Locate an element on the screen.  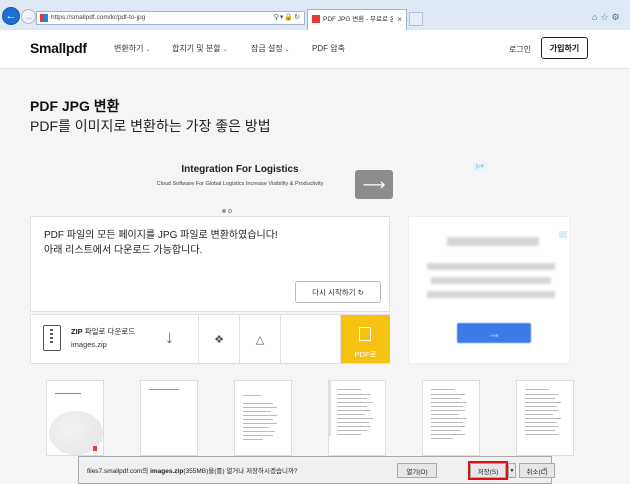
download-arrow-icon: ↓ is located at coordinates (169, 337).